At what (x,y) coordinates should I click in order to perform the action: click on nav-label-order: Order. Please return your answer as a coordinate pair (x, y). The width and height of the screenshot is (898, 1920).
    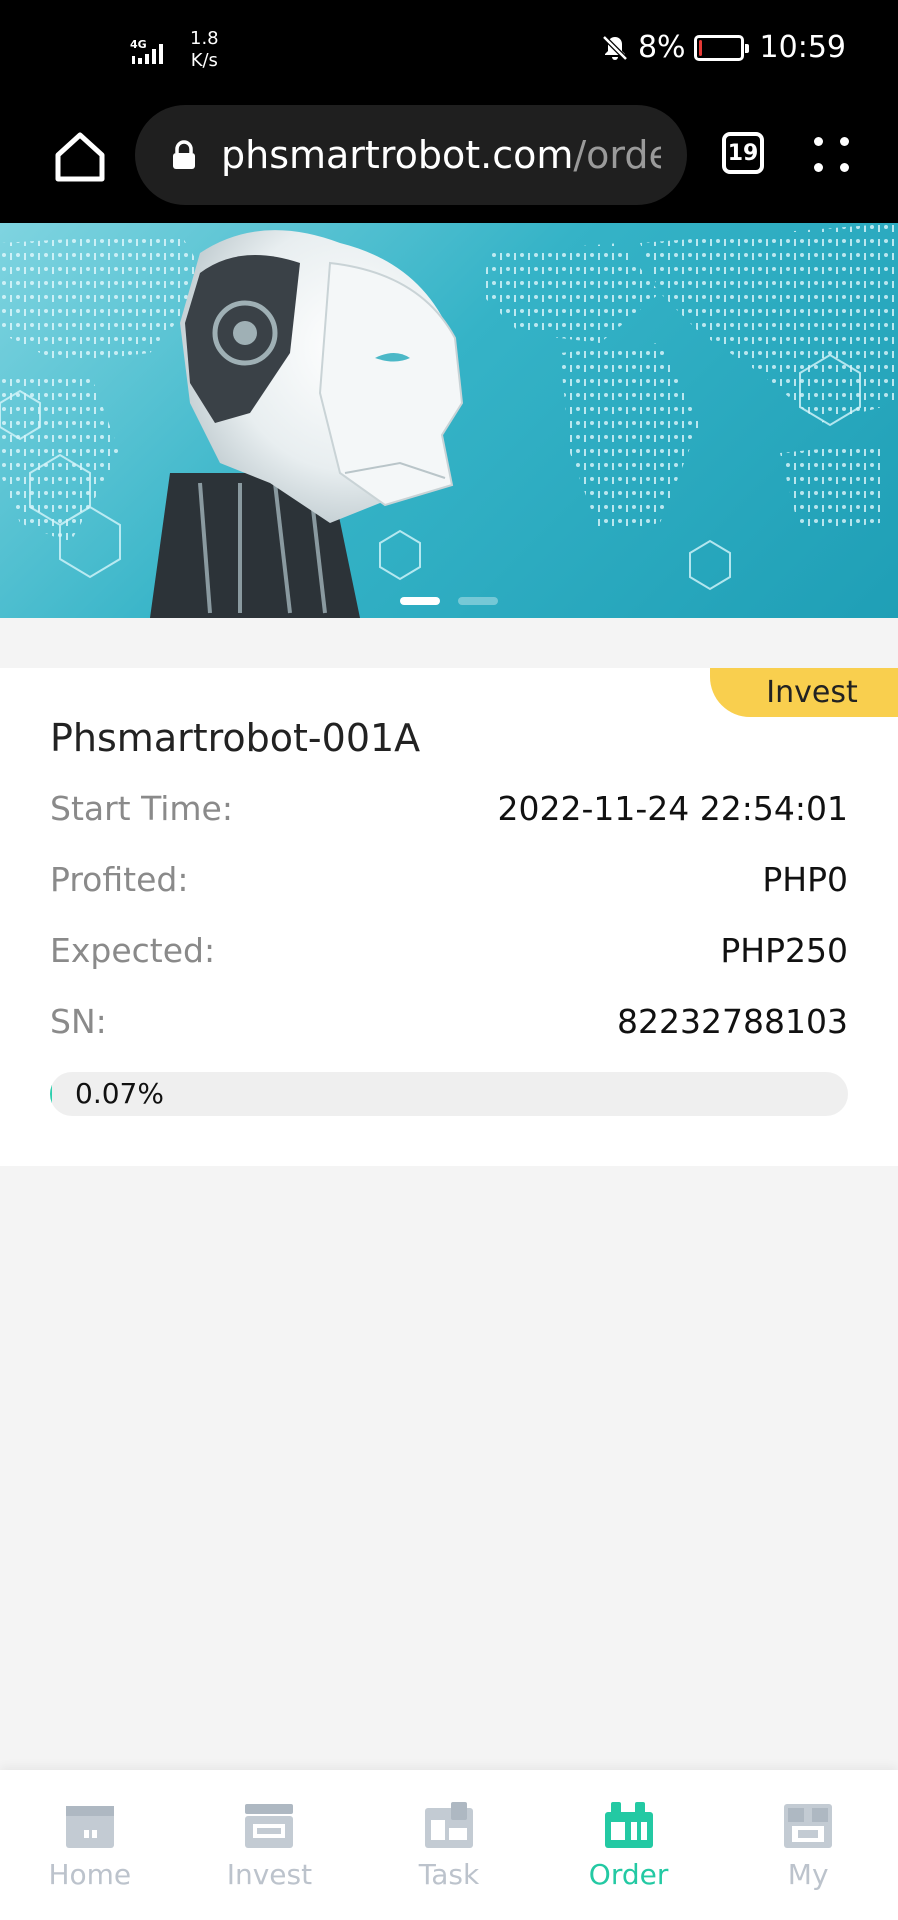
    Looking at the image, I should click on (628, 1874).